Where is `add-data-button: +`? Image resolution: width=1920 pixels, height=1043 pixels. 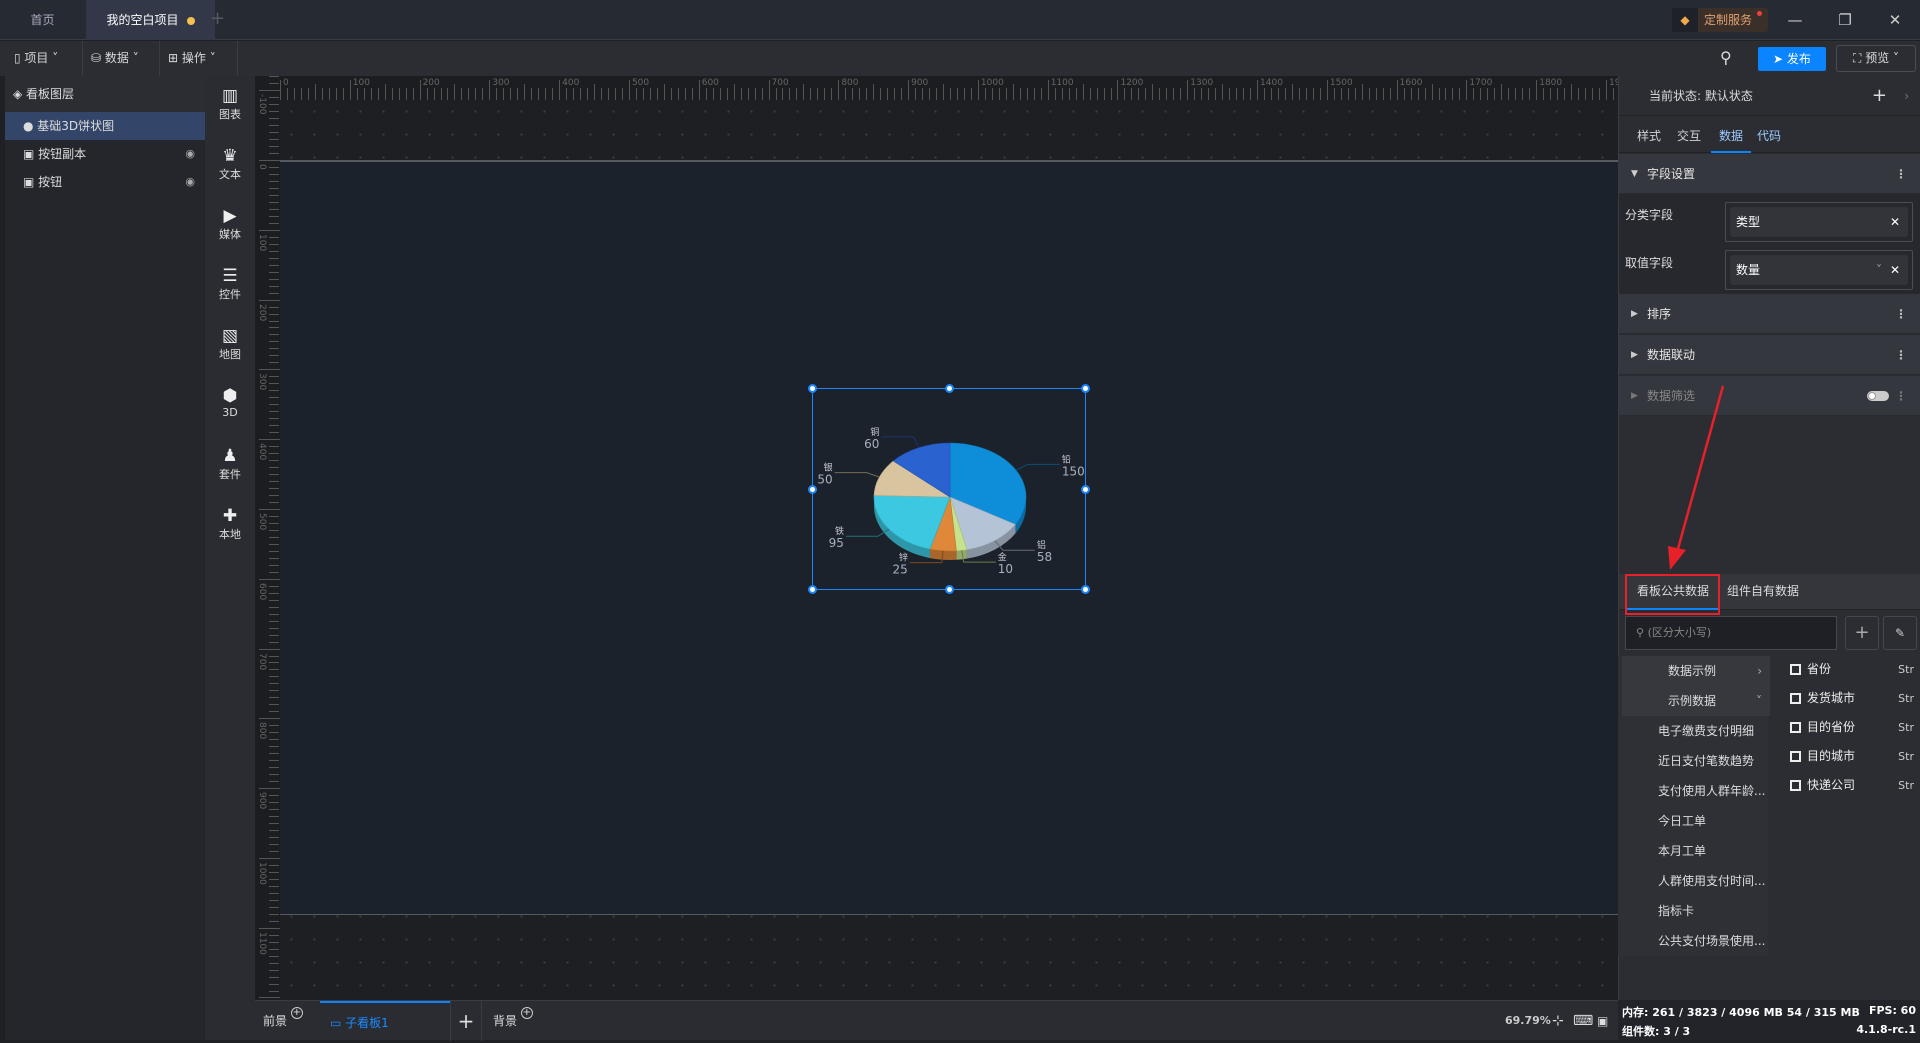 add-data-button: + is located at coordinates (1862, 633).